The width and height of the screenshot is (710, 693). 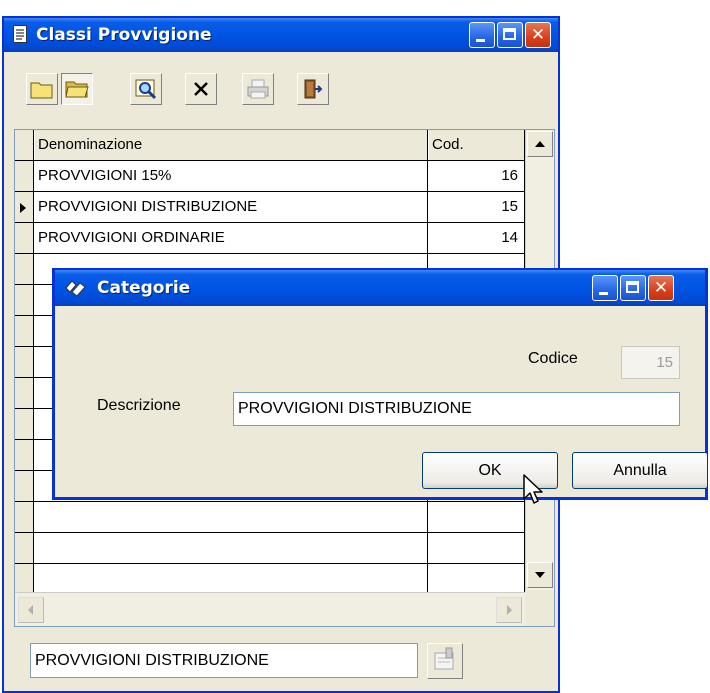 I want to click on arrow-left-icon, so click(x=30, y=610).